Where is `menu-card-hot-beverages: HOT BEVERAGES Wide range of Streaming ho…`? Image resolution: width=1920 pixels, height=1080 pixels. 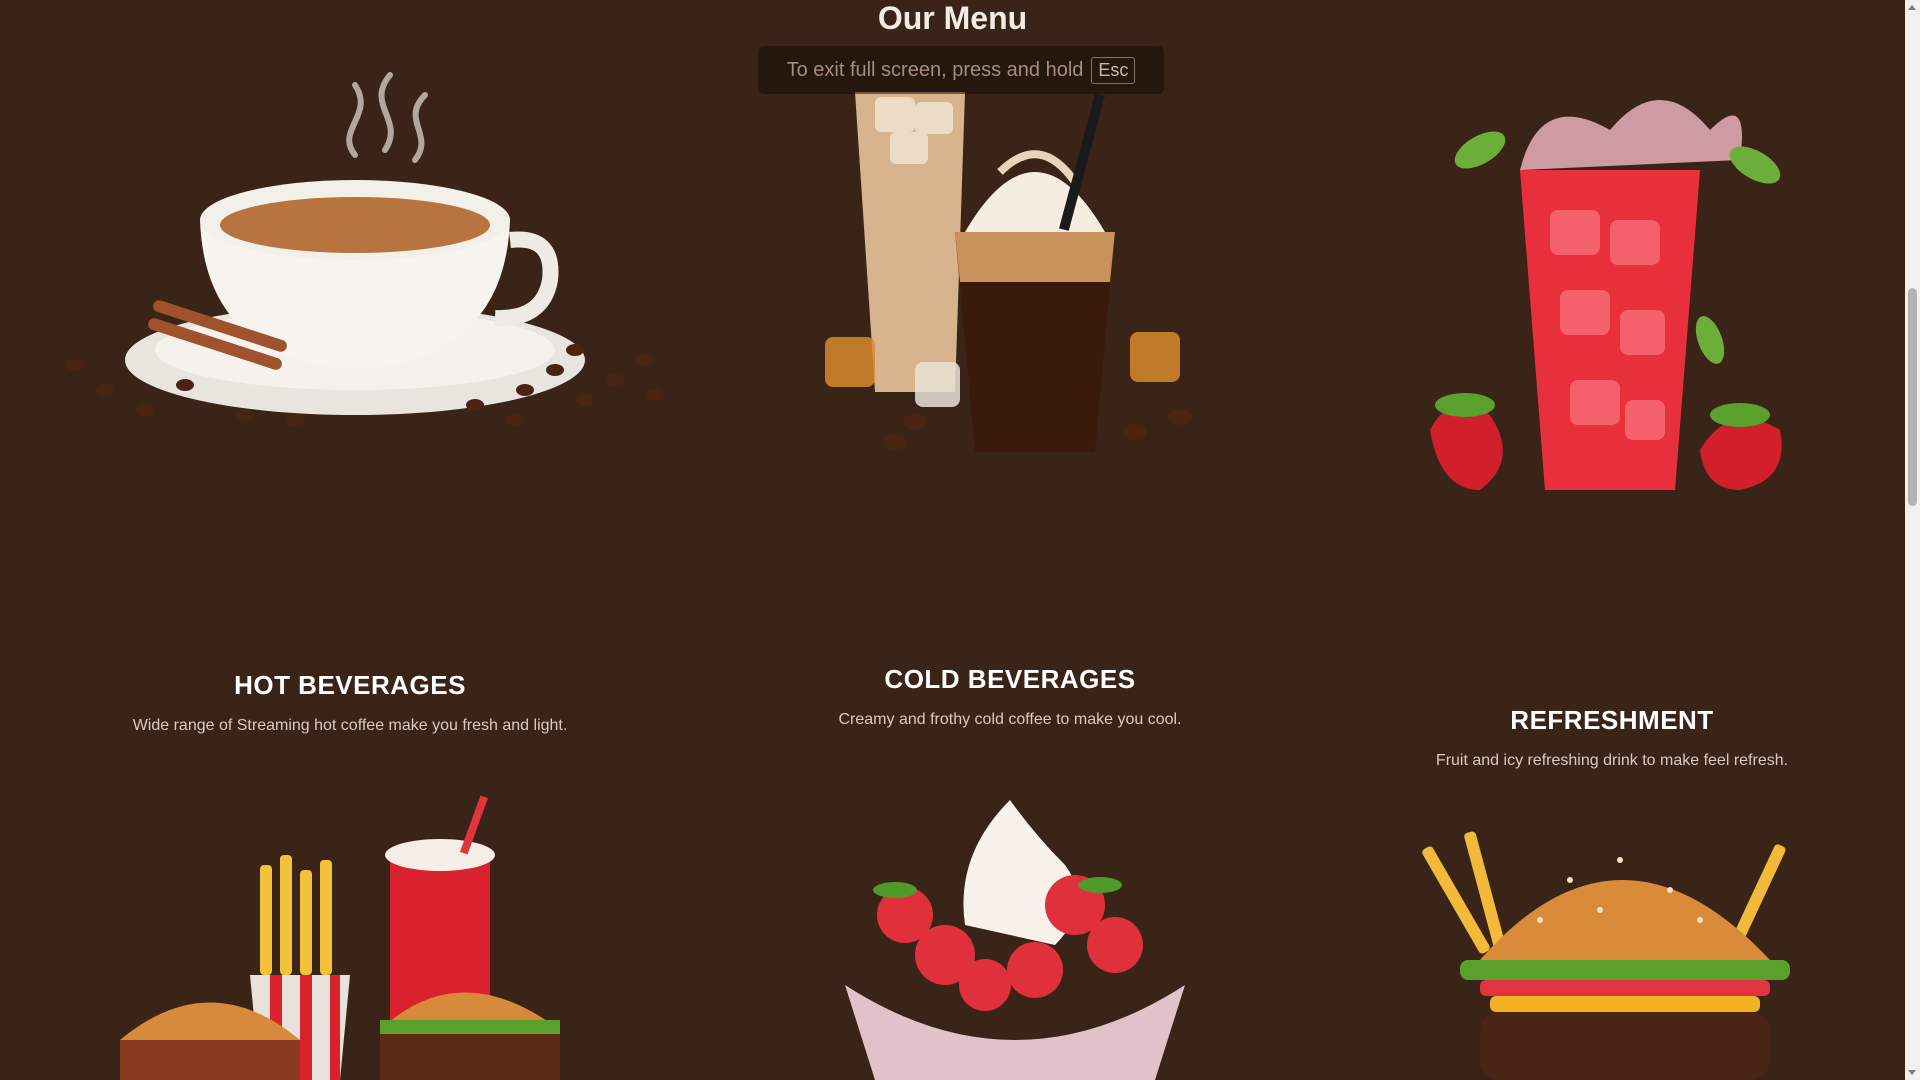 menu-card-hot-beverages: HOT BEVERAGES Wide range of Streaming ho… is located at coordinates (350, 702).